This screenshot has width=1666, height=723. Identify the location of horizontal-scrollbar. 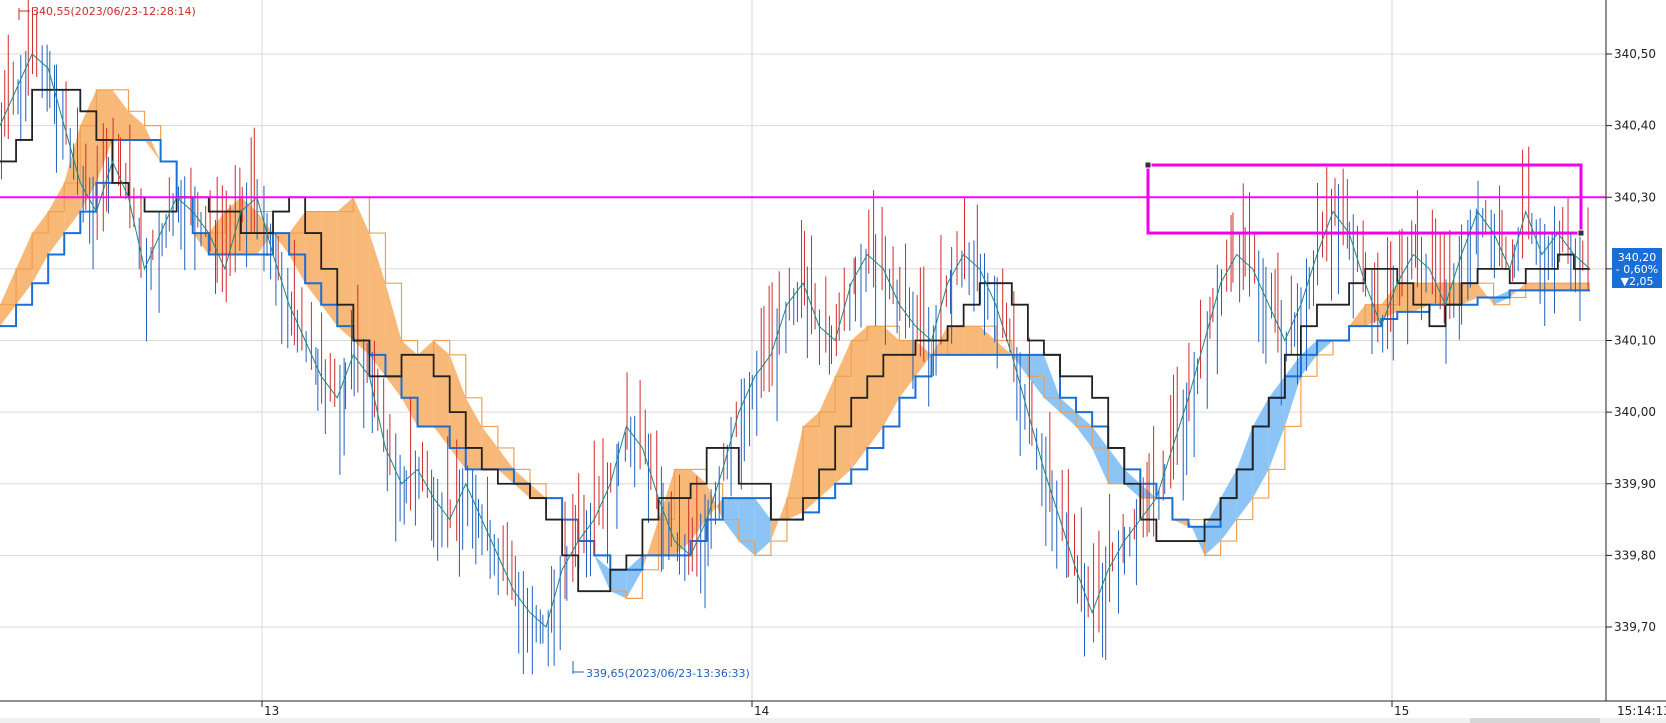
(833, 720).